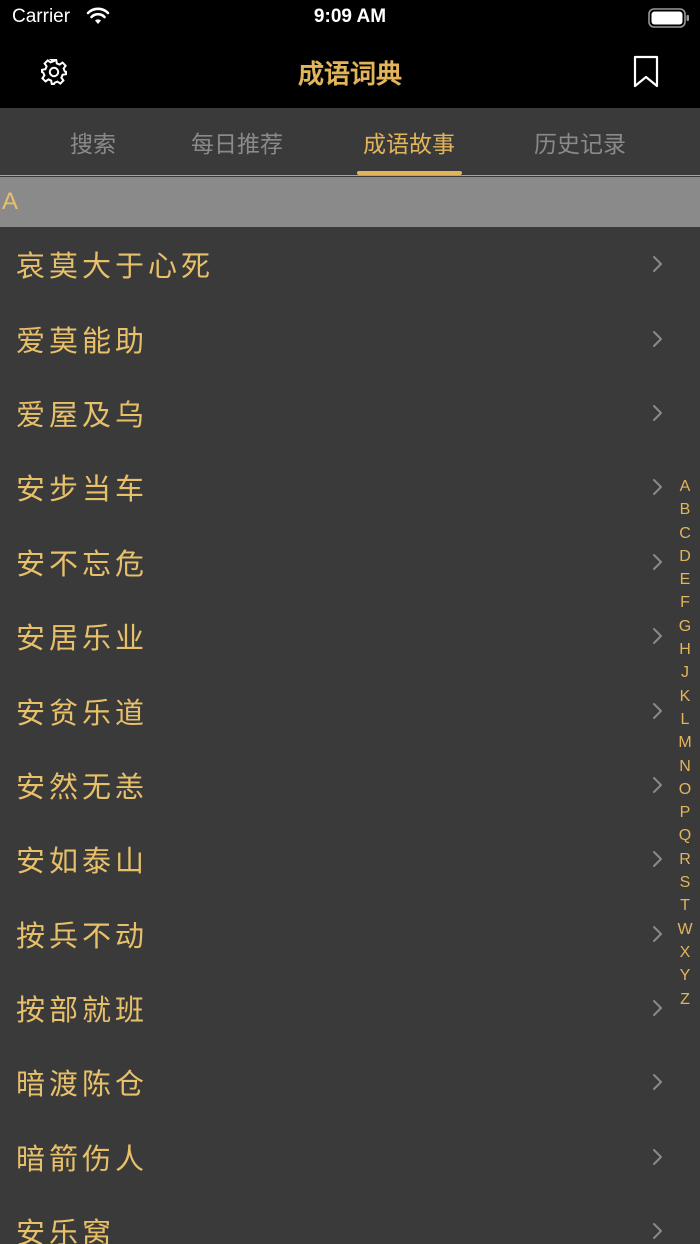 The height and width of the screenshot is (1244, 700). Describe the element at coordinates (350, 562) in the screenshot. I see `list-item: 安不忘危` at that location.